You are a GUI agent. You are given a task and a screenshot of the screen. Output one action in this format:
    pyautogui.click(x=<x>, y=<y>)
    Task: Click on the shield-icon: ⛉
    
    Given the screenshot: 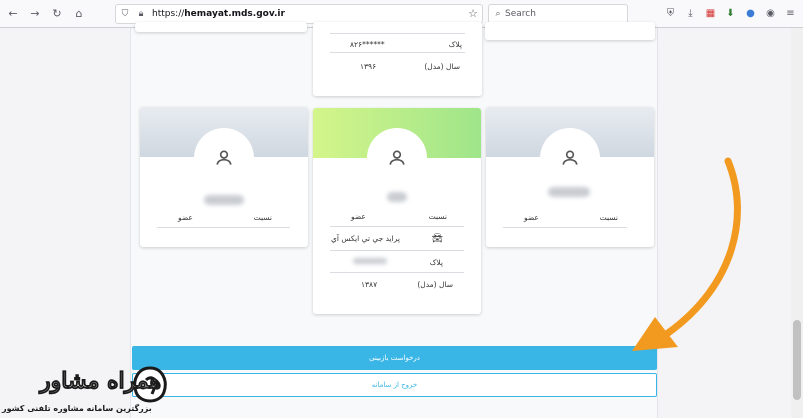 What is the action you would take?
    pyautogui.click(x=125, y=14)
    